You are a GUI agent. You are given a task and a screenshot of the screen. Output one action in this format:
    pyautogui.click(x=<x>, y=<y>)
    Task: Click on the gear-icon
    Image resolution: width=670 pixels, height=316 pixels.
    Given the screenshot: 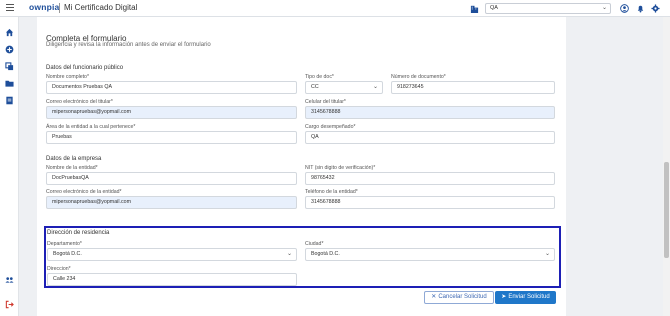 What is the action you would take?
    pyautogui.click(x=655, y=8)
    